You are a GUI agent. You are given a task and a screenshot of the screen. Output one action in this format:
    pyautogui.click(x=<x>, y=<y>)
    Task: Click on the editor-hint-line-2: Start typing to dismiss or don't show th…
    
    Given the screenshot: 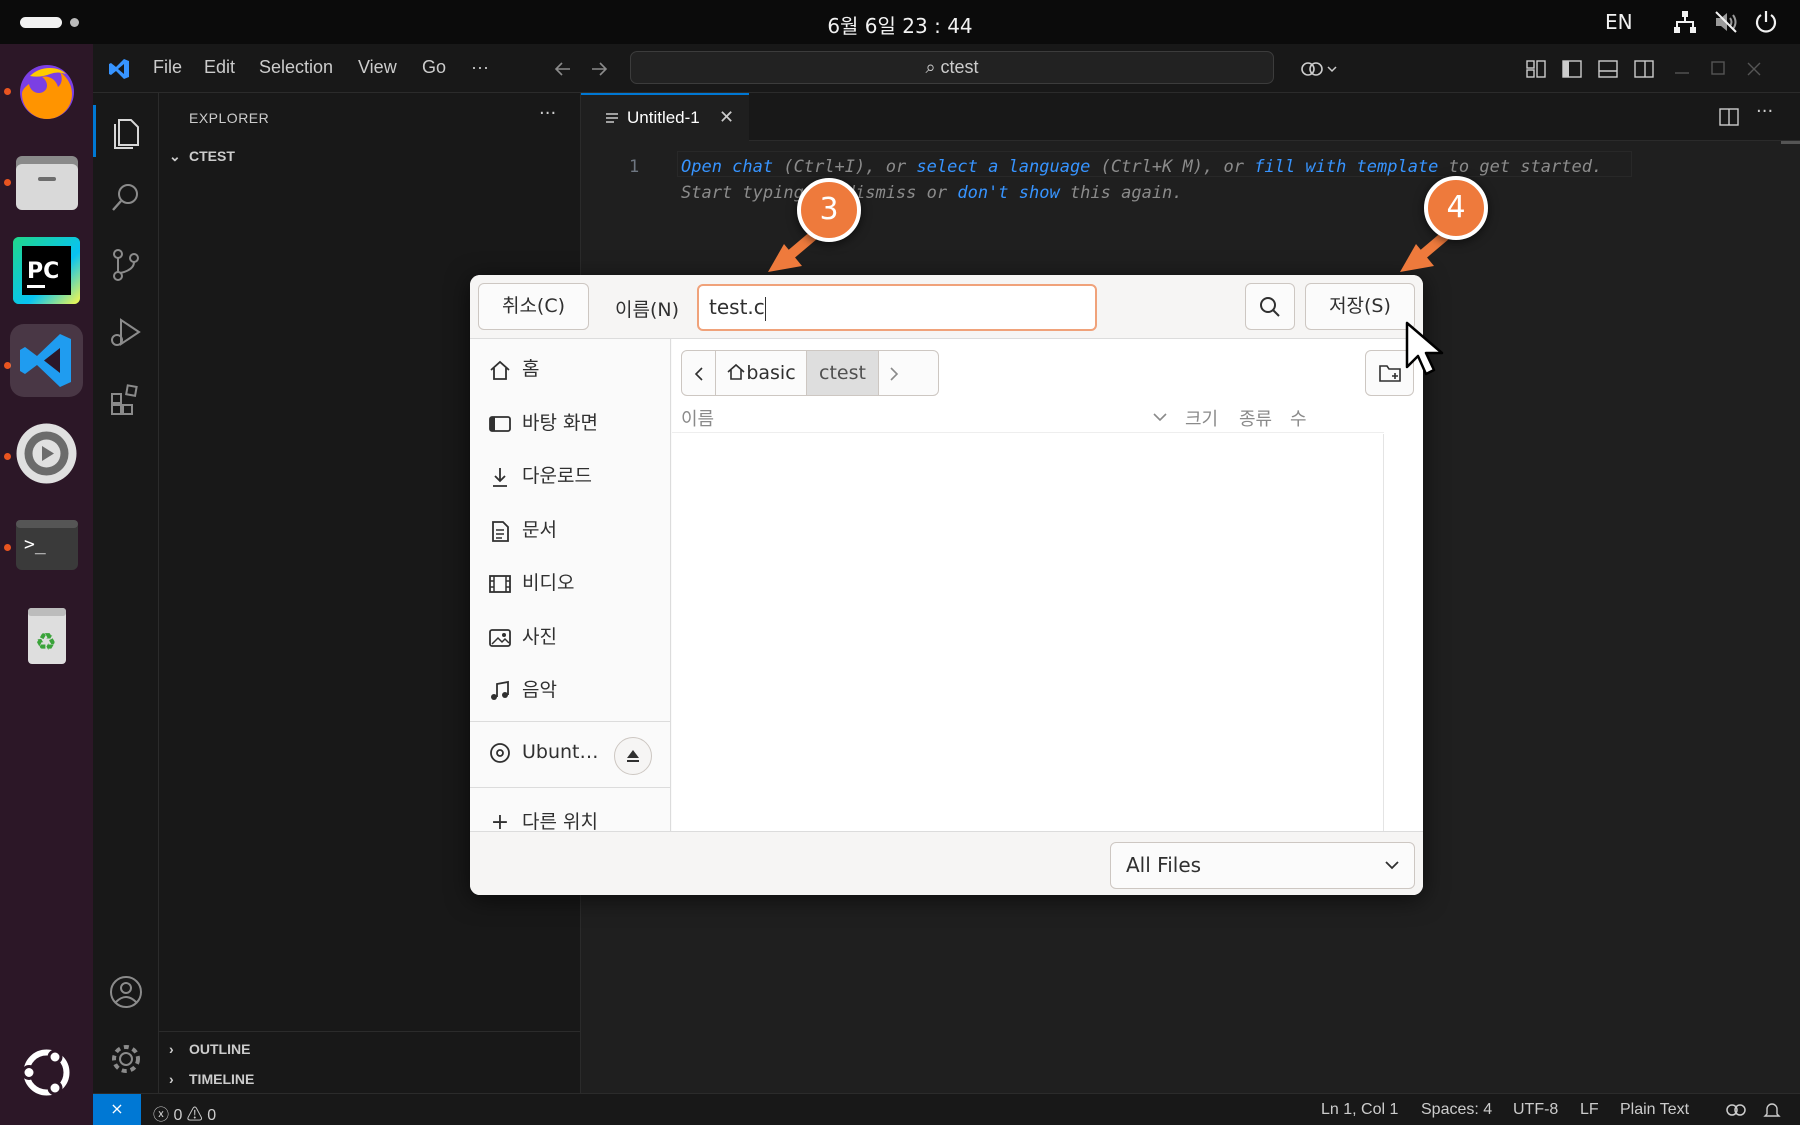 What is the action you would take?
    pyautogui.click(x=932, y=193)
    